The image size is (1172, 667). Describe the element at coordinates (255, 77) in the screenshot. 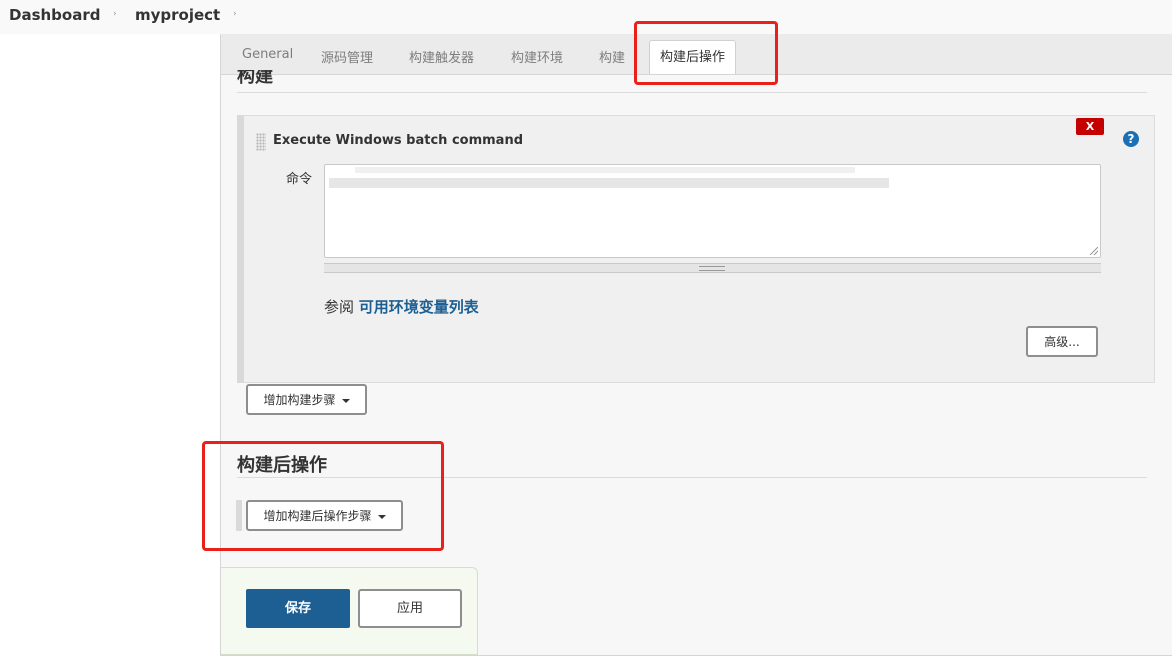

I see `build-section-title: 构建` at that location.